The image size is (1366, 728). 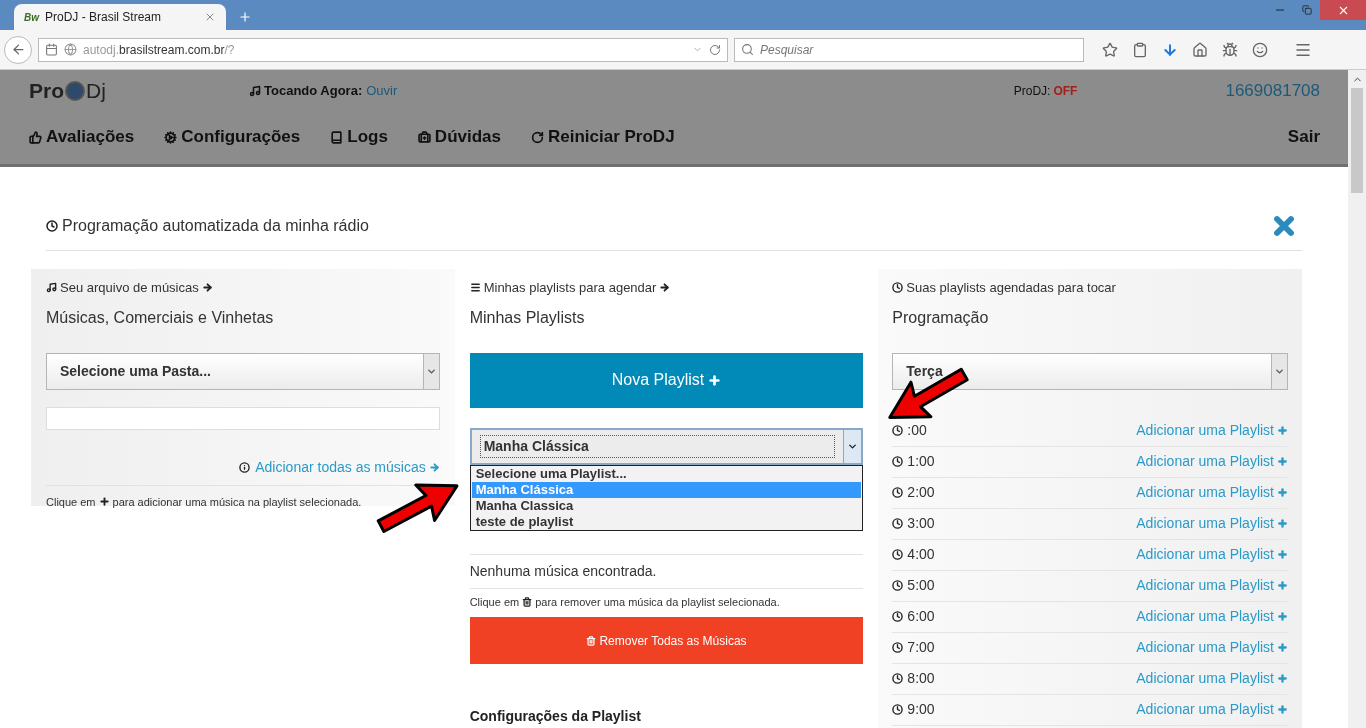 I want to click on thumbs-up-icon, so click(x=35, y=137).